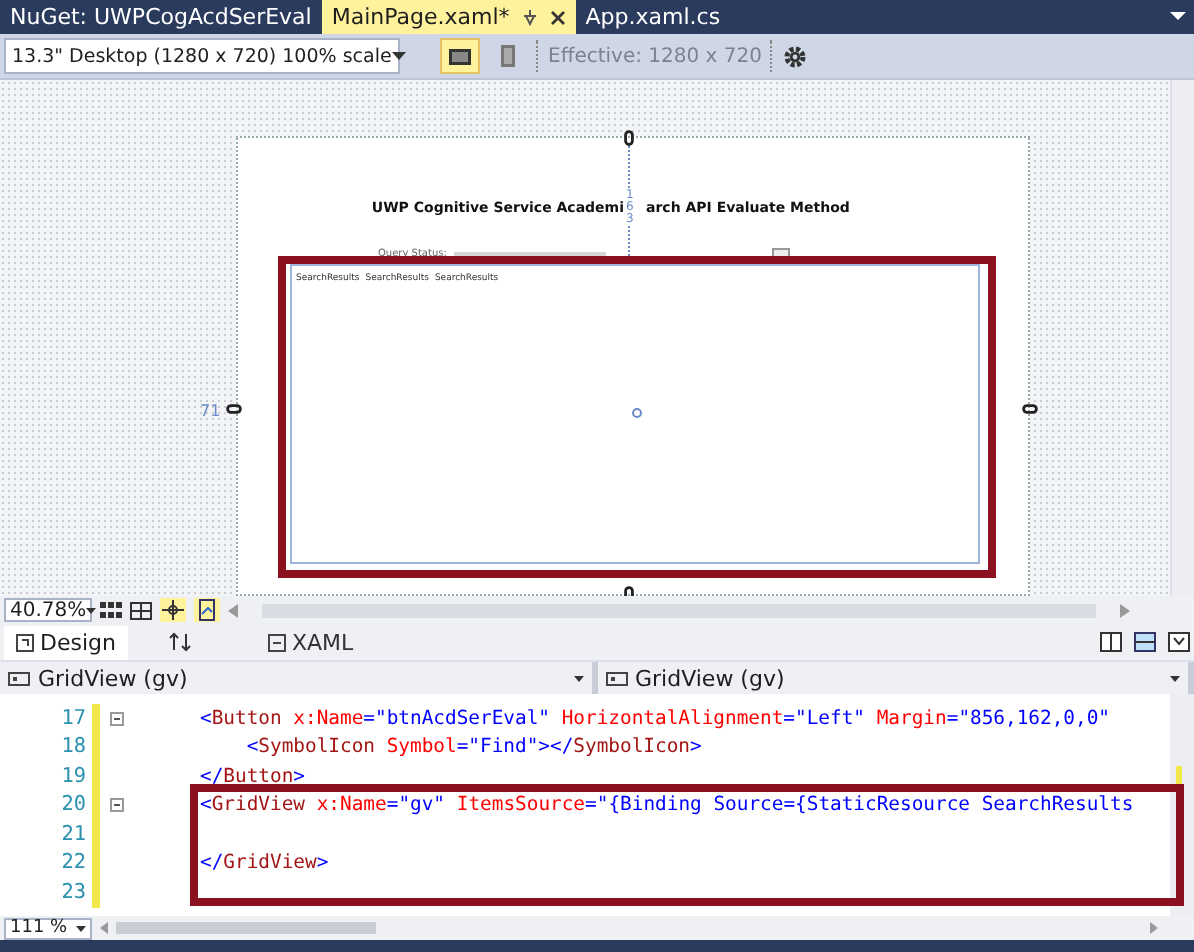 The height and width of the screenshot is (952, 1194). I want to click on line-number: 22, so click(72, 863).